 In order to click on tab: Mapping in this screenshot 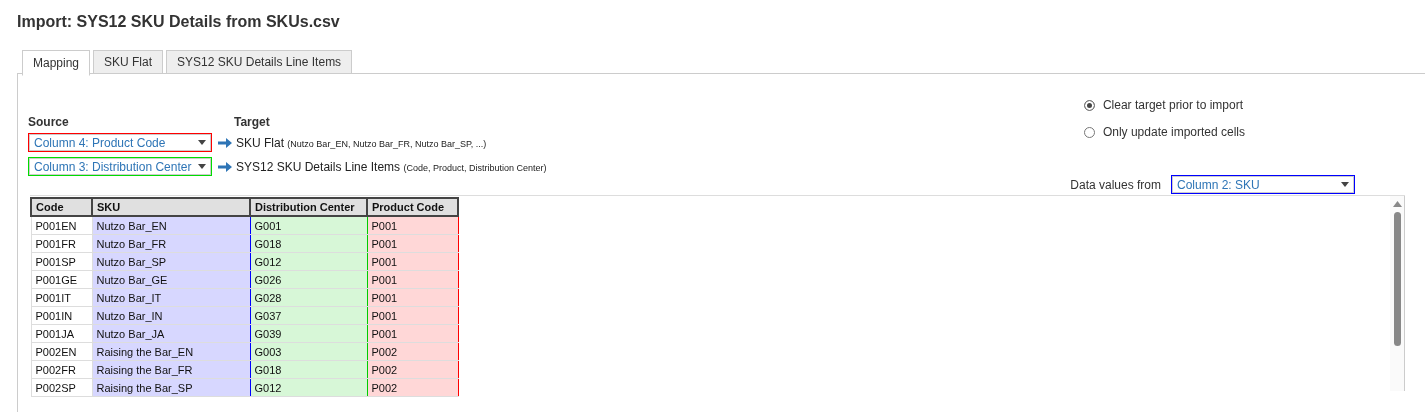, I will do `click(56, 63)`.